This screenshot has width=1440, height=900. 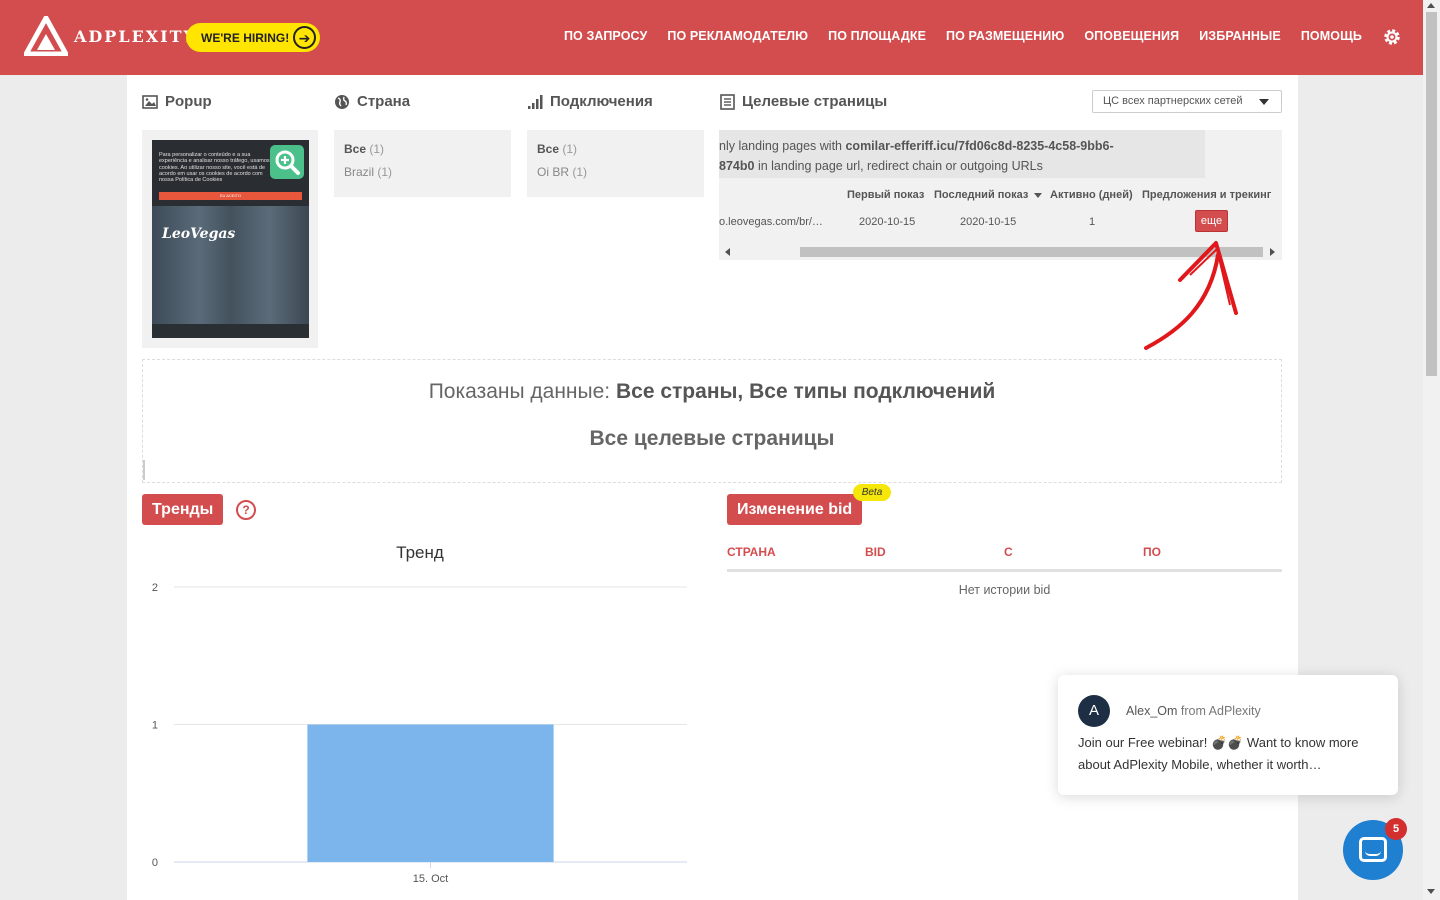 What do you see at coordinates (1392, 37) in the screenshot?
I see `gear-icon` at bounding box center [1392, 37].